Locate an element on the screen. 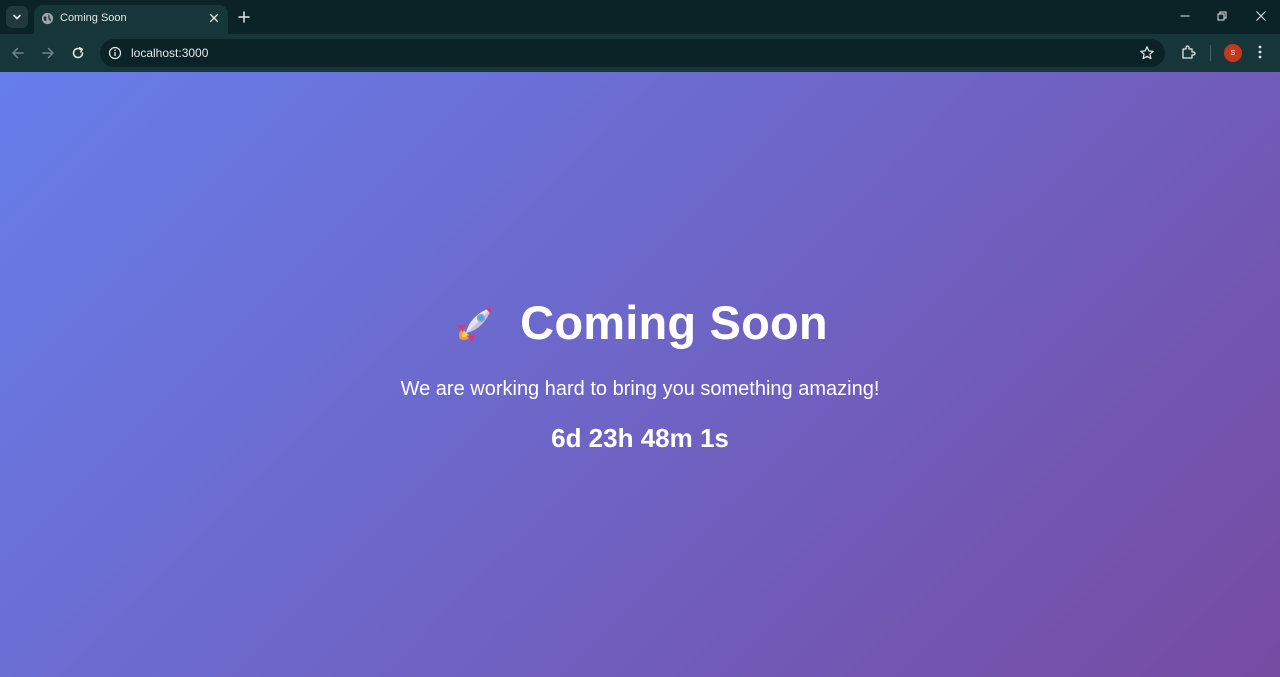  restore-icon is located at coordinates (1222, 16).